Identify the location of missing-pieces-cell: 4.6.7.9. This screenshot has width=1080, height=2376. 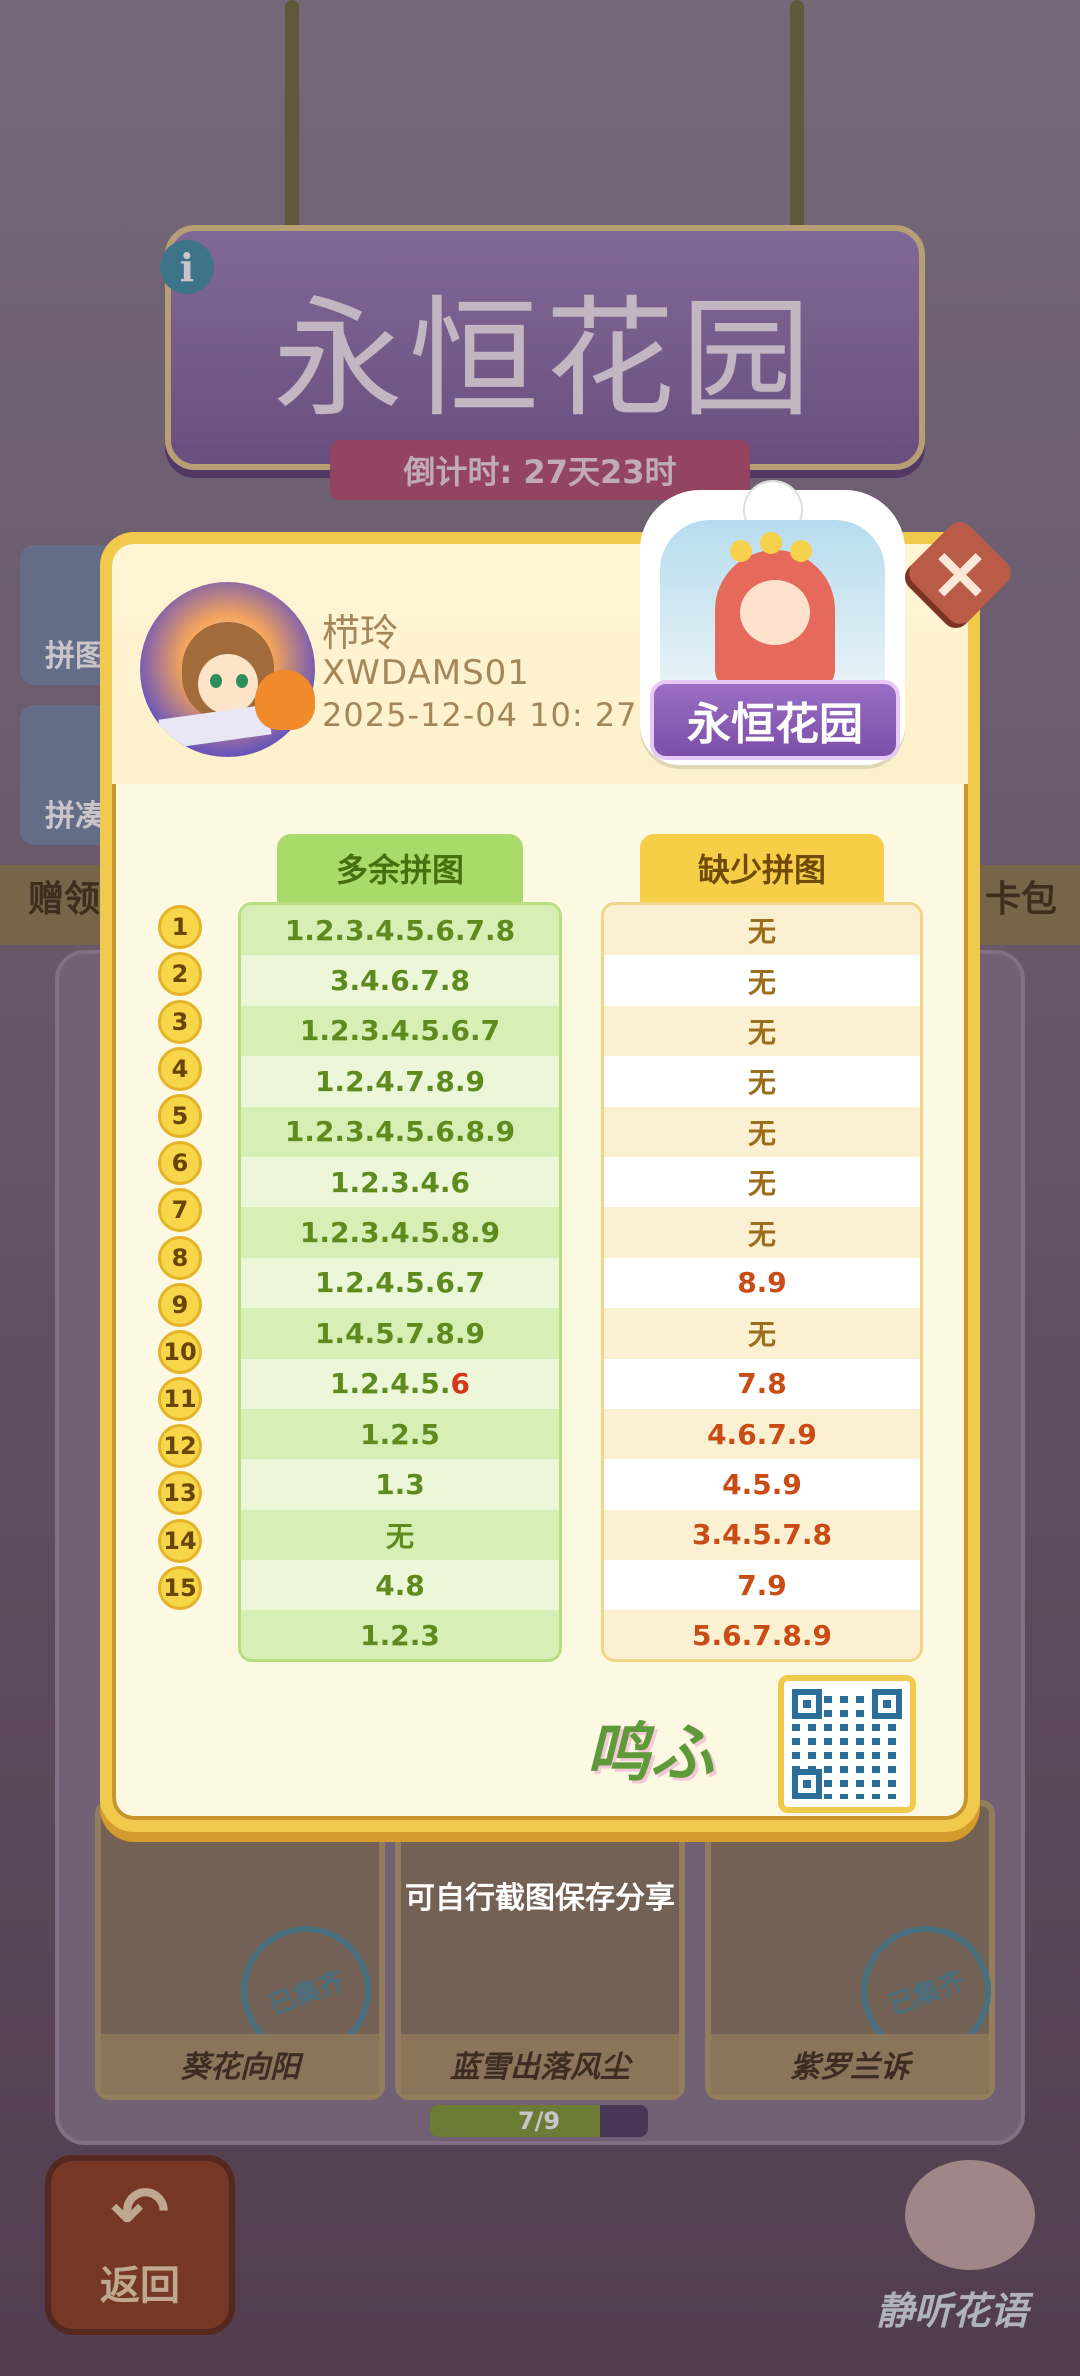
(762, 1434).